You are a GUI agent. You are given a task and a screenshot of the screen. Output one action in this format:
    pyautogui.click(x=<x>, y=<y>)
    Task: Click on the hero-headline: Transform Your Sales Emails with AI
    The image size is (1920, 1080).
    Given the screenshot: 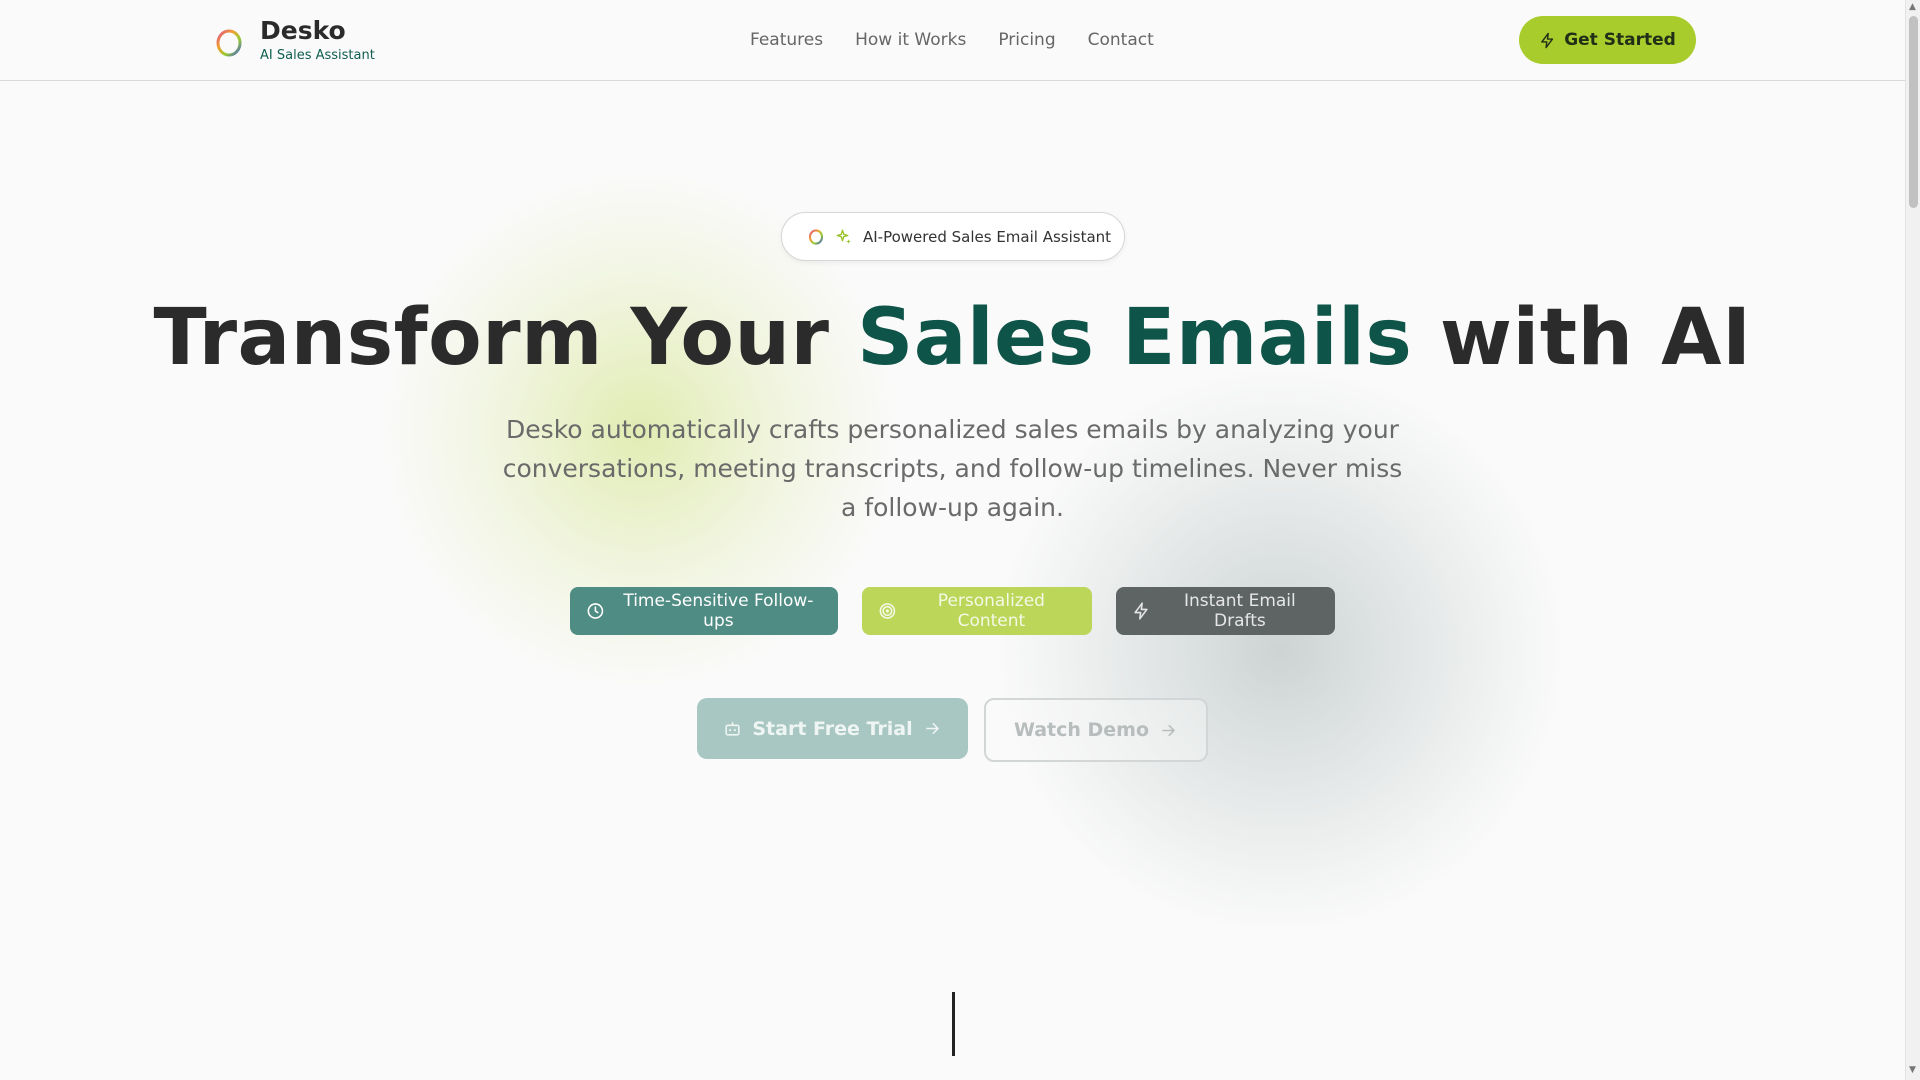 What is the action you would take?
    pyautogui.click(x=952, y=338)
    